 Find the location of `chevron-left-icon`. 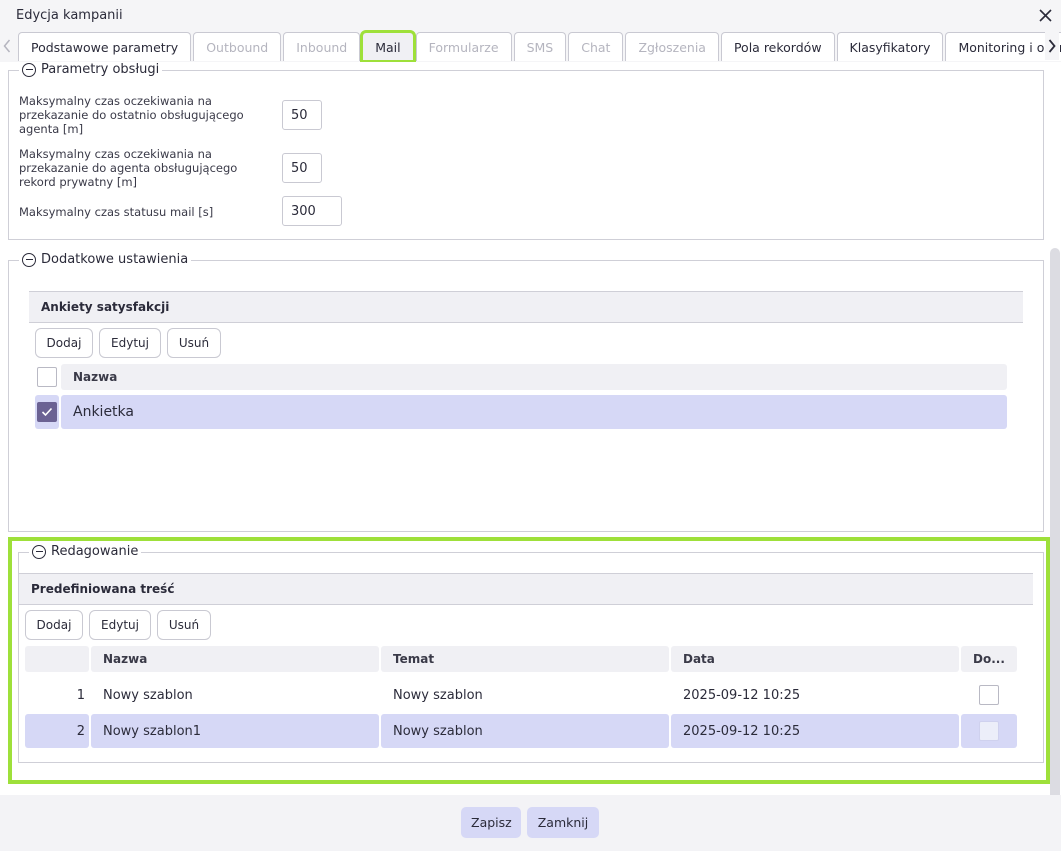

chevron-left-icon is located at coordinates (7, 46).